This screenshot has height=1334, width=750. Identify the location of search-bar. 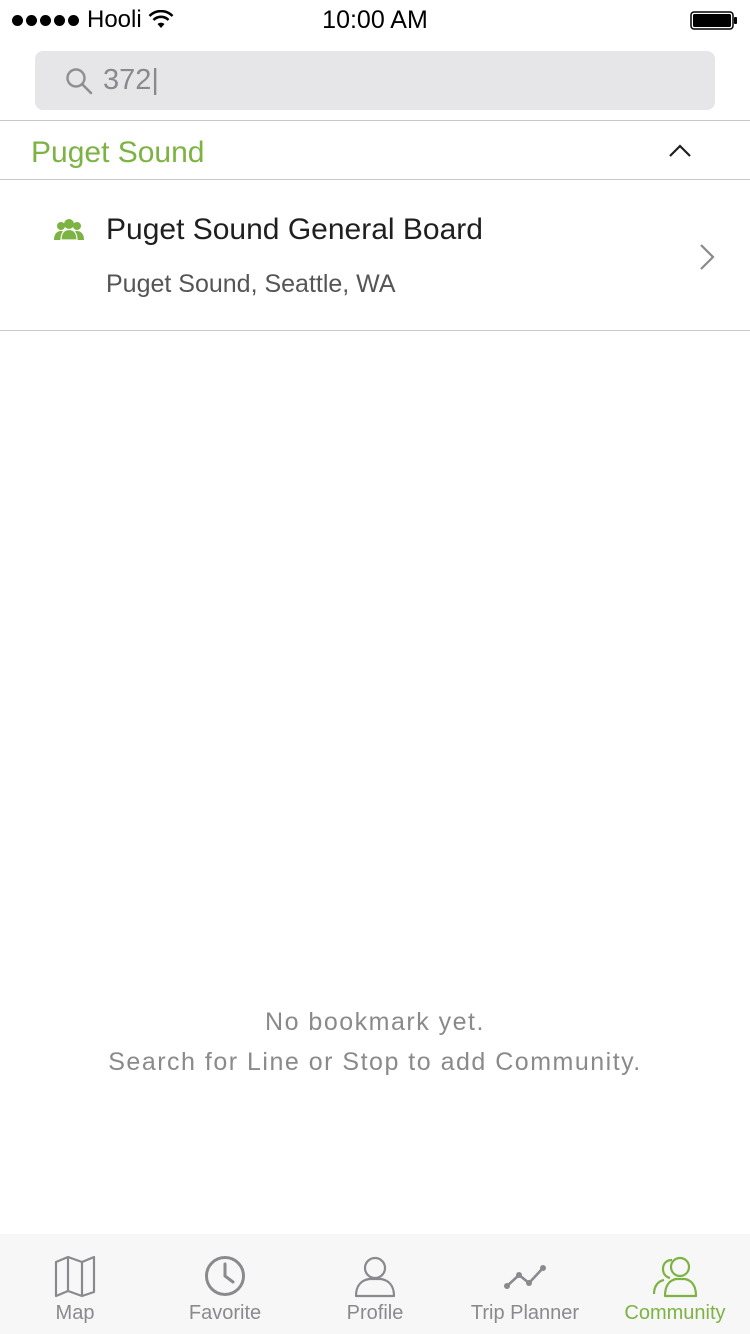
(375, 80).